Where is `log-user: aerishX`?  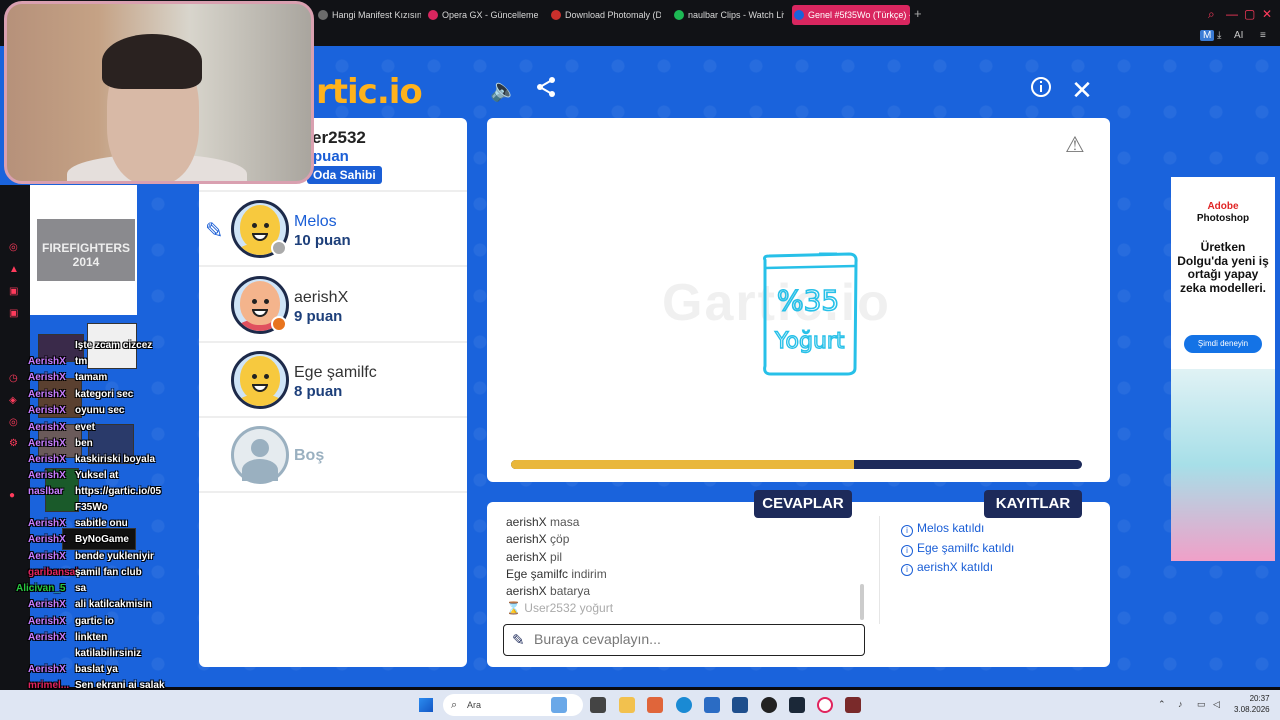
log-user: aerishX is located at coordinates (937, 567).